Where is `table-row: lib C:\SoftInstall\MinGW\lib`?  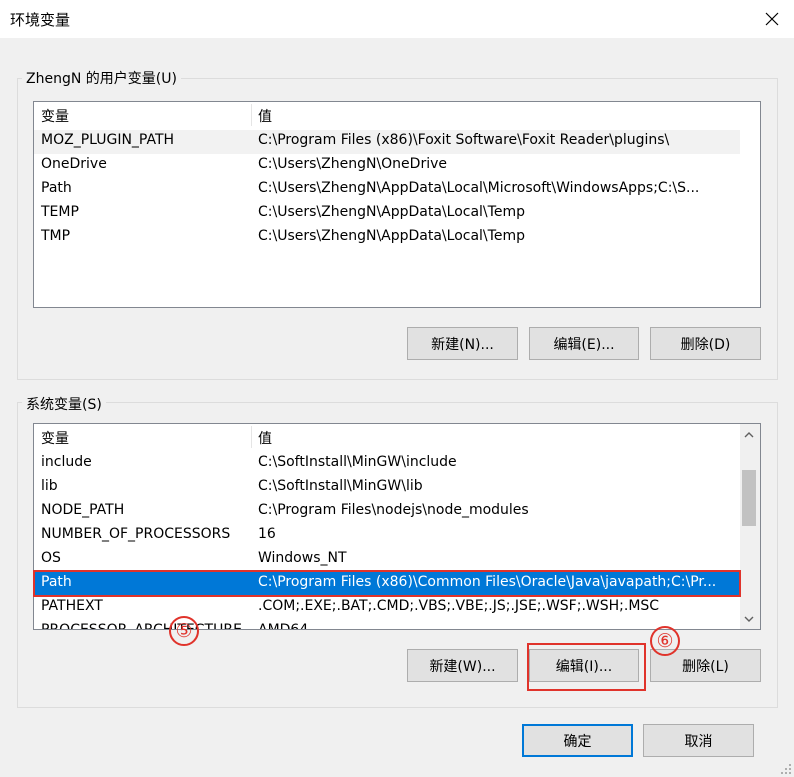 table-row: lib C:\SoftInstall\MinGW\lib is located at coordinates (387, 488).